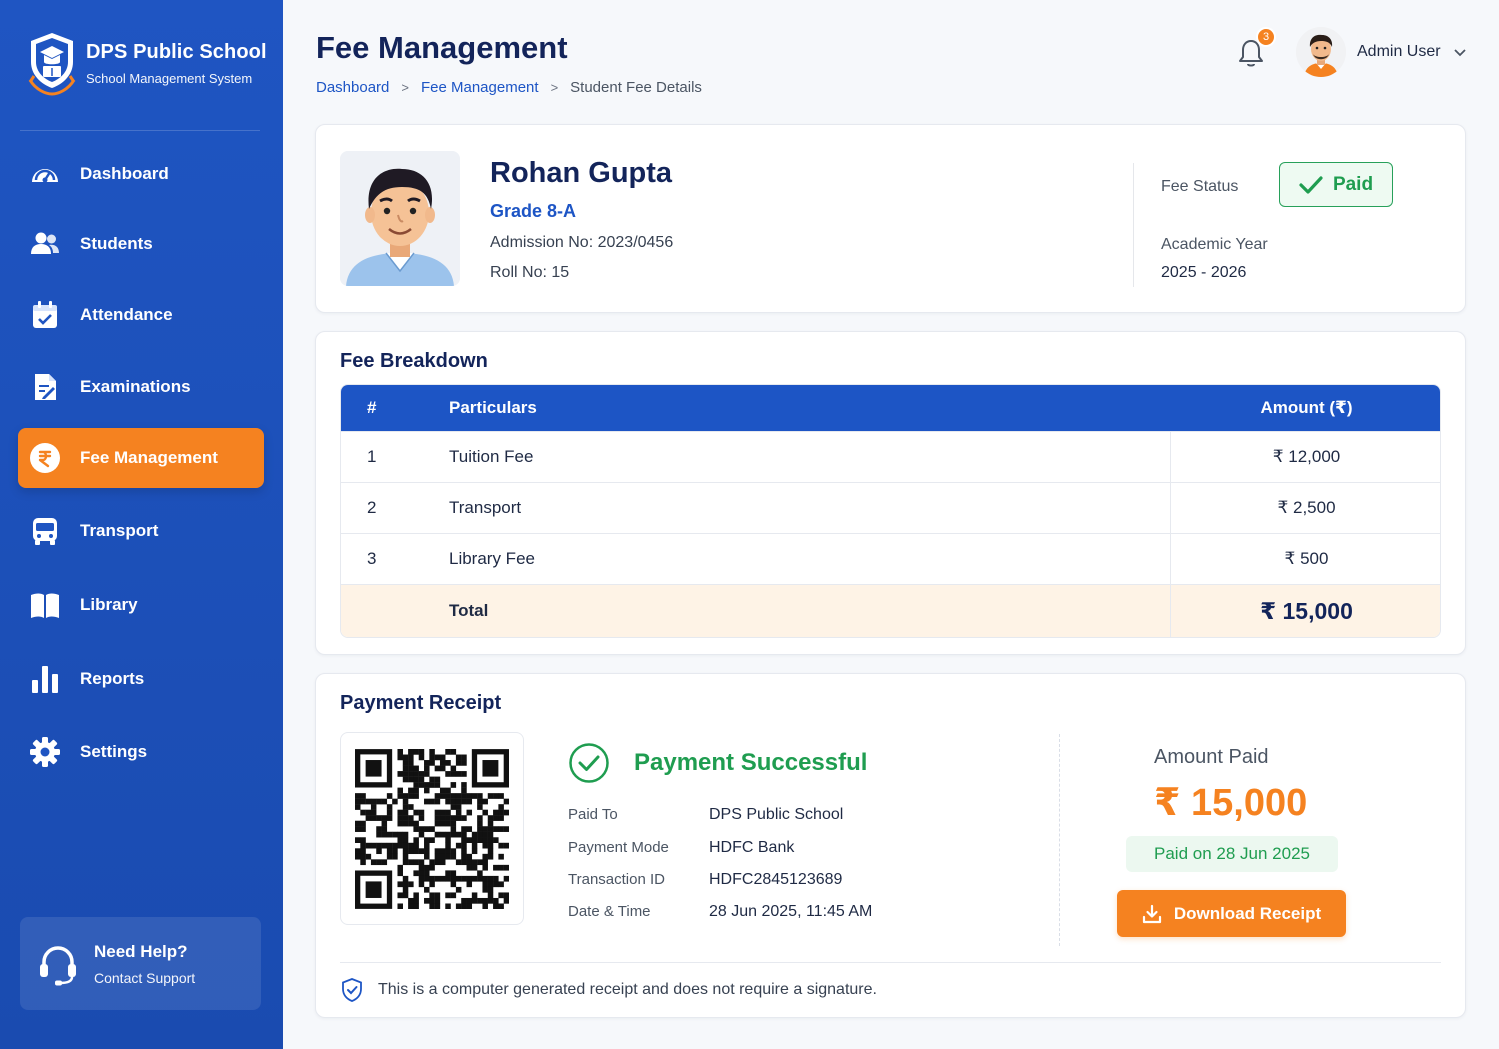 The image size is (1499, 1049). Describe the element at coordinates (636, 87) in the screenshot. I see `breadcrumb-current: Student Fee Details` at that location.